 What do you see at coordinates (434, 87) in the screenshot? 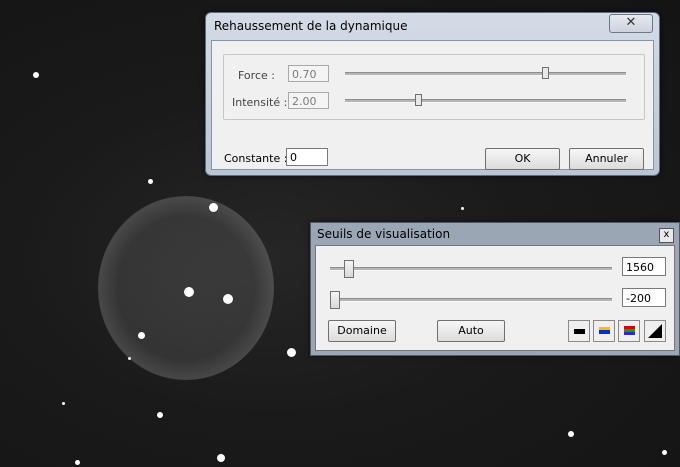
I see `parameters-group: Force : 0.70 Intensité : 2.00` at bounding box center [434, 87].